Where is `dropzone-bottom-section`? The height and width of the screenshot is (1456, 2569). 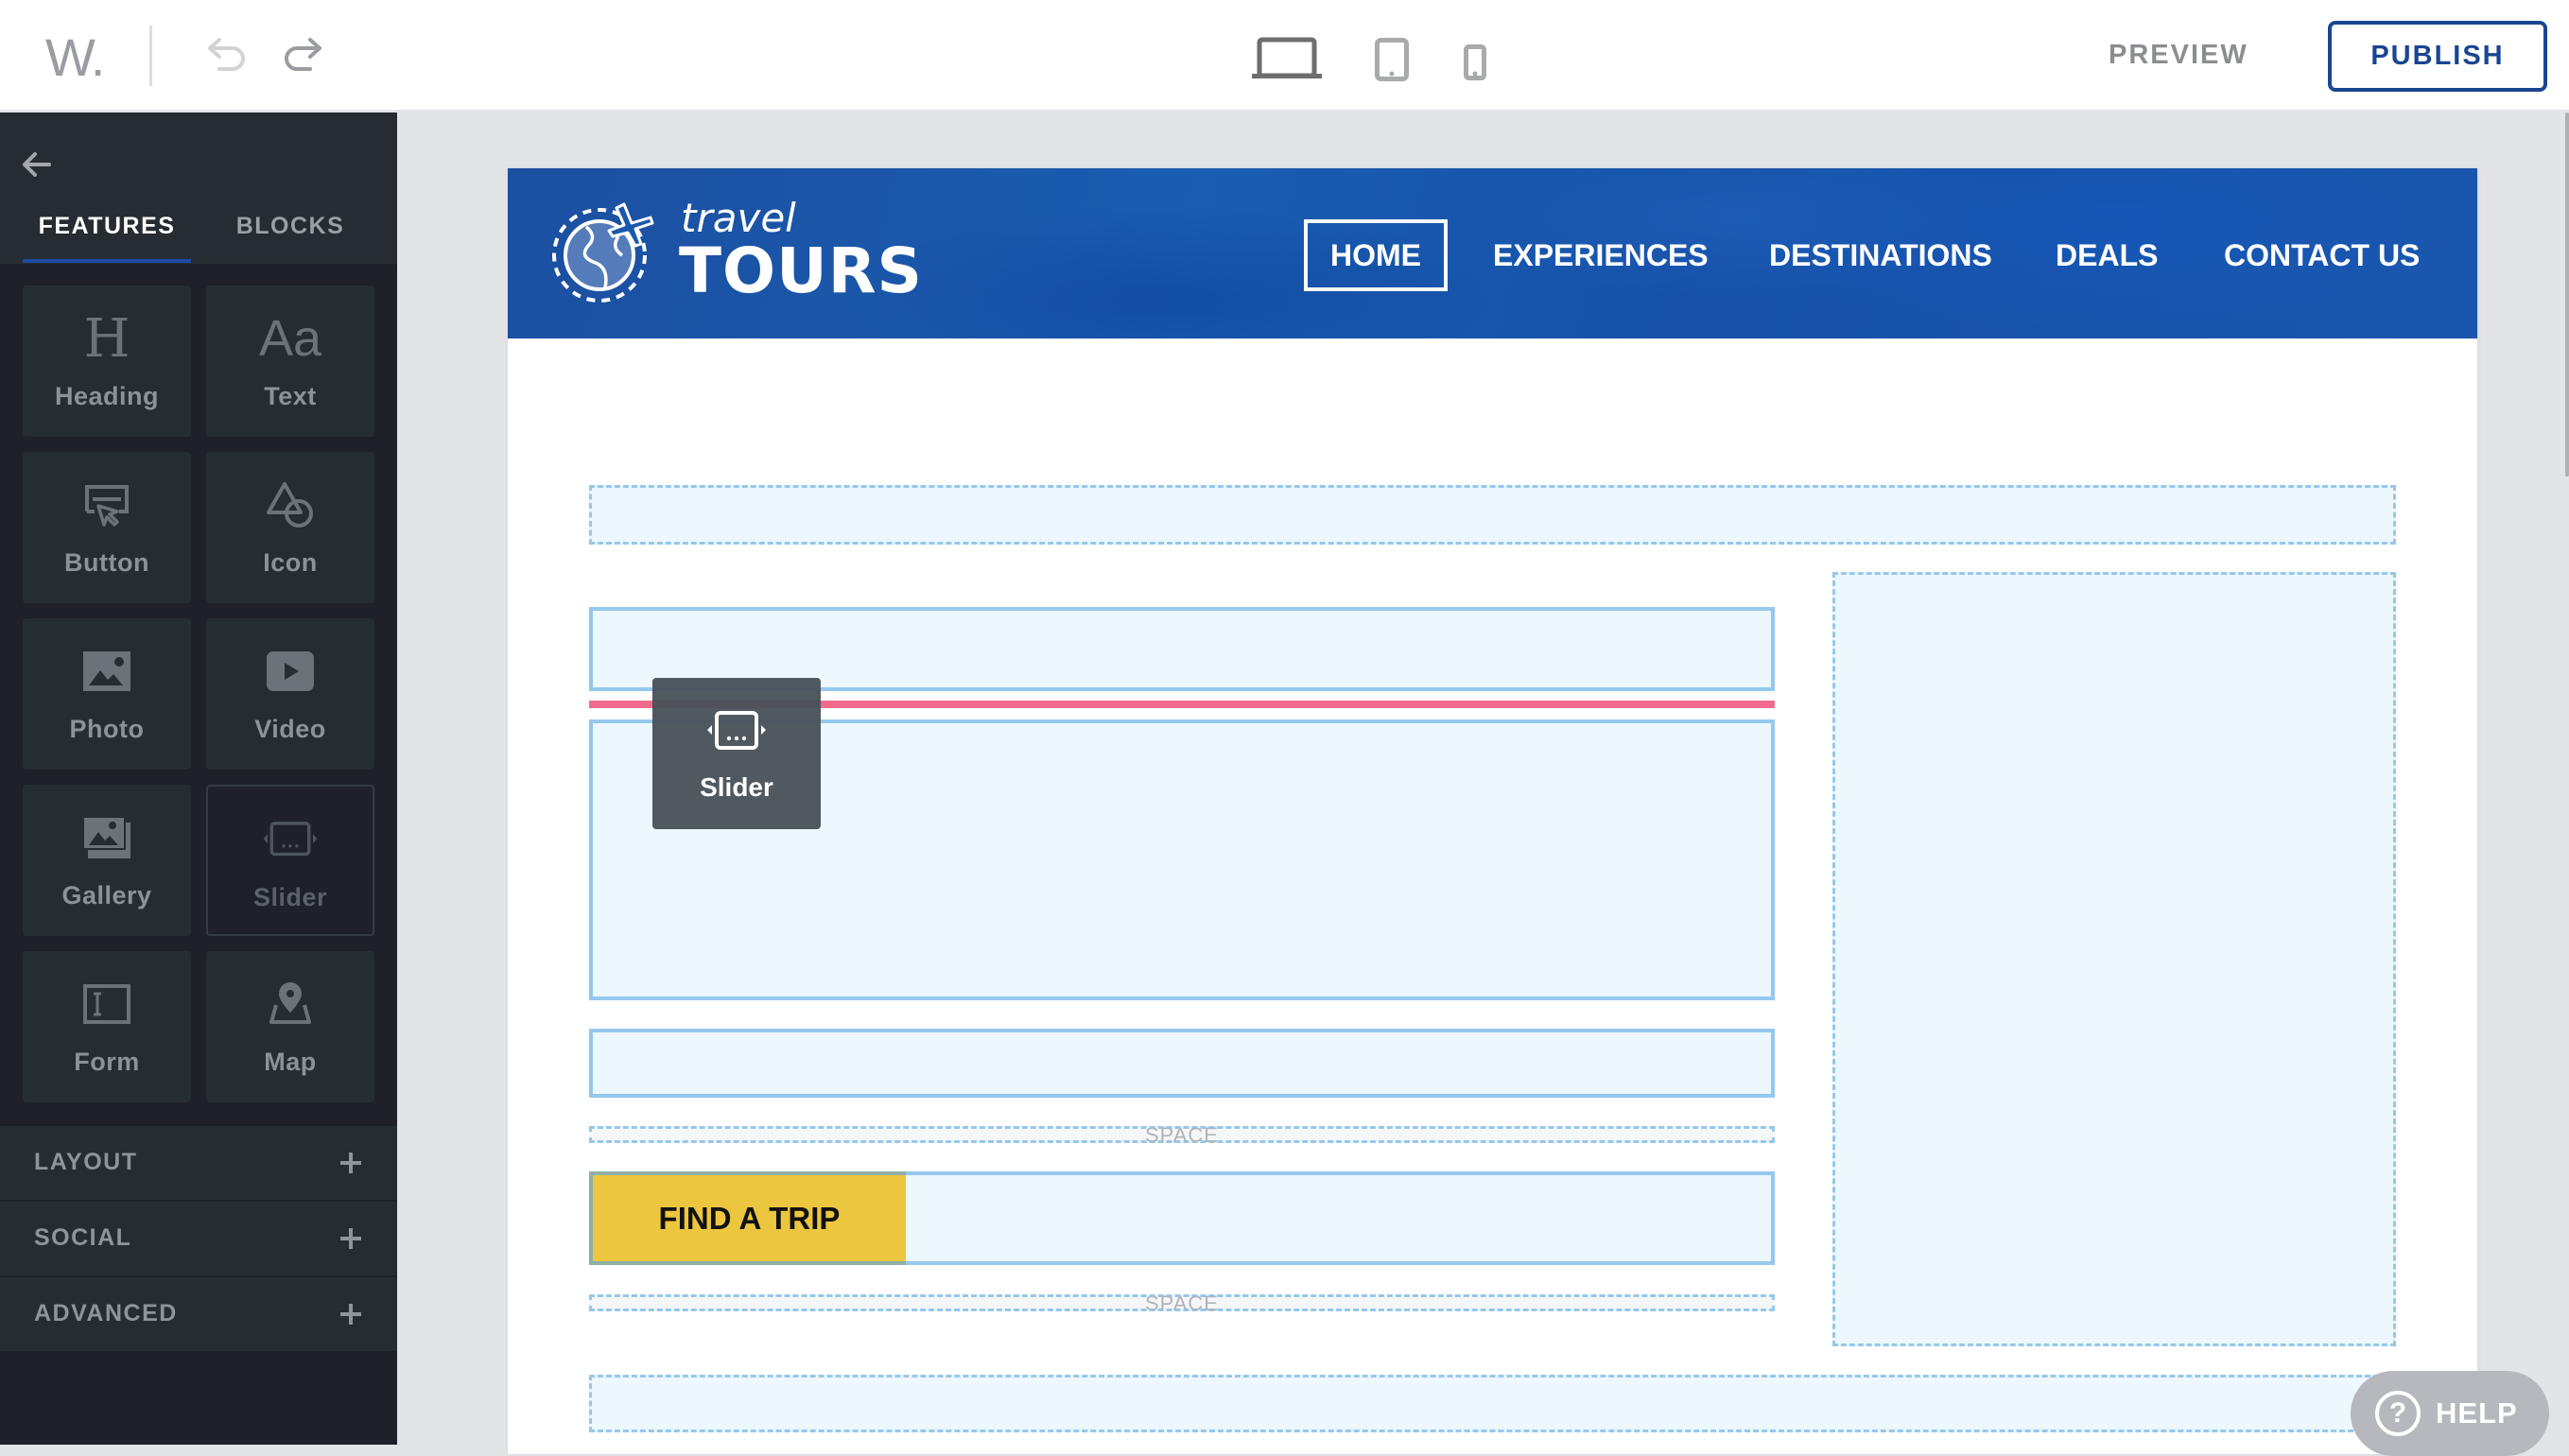 dropzone-bottom-section is located at coordinates (1492, 1403).